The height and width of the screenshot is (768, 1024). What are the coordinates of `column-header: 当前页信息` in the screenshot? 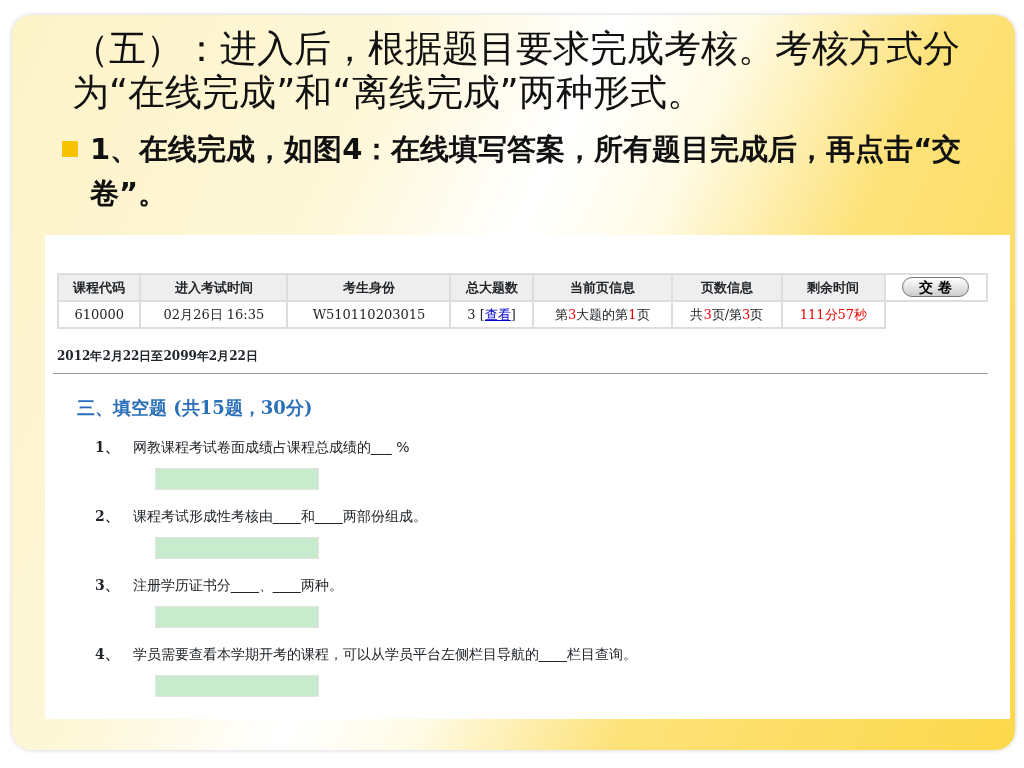 It's located at (602, 287).